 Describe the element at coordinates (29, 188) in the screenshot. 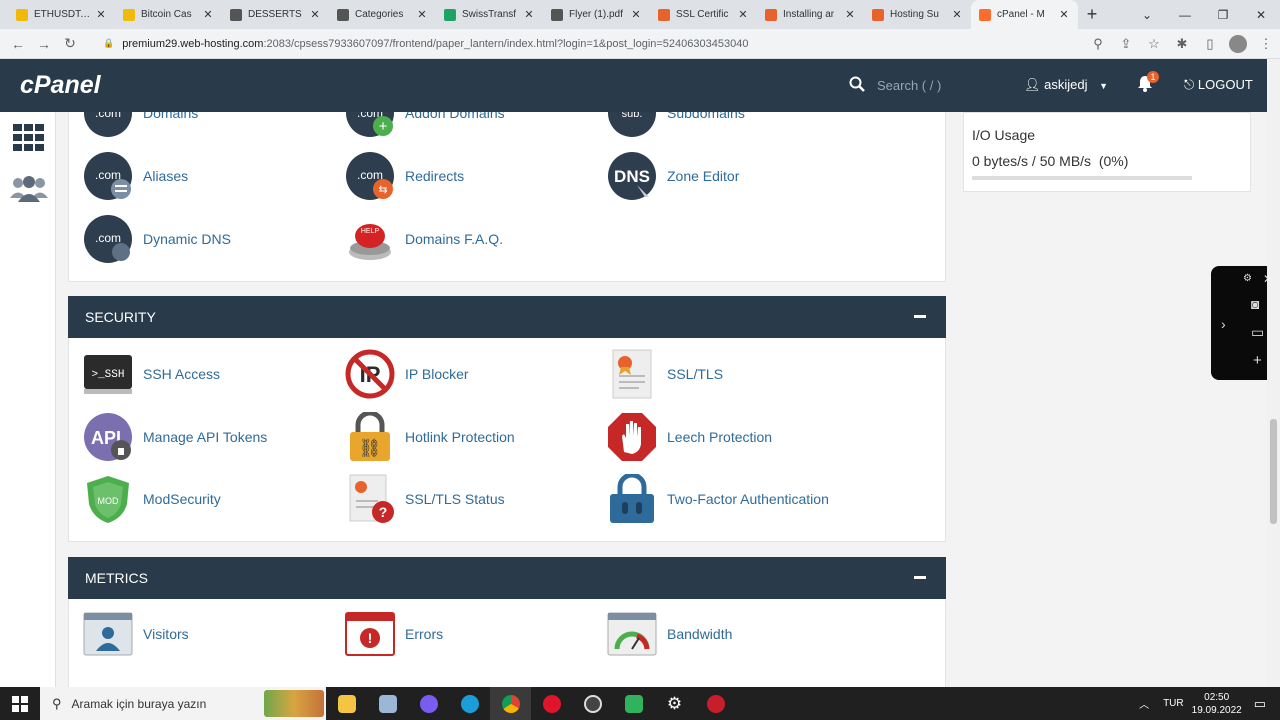

I see `users-group-icon` at that location.